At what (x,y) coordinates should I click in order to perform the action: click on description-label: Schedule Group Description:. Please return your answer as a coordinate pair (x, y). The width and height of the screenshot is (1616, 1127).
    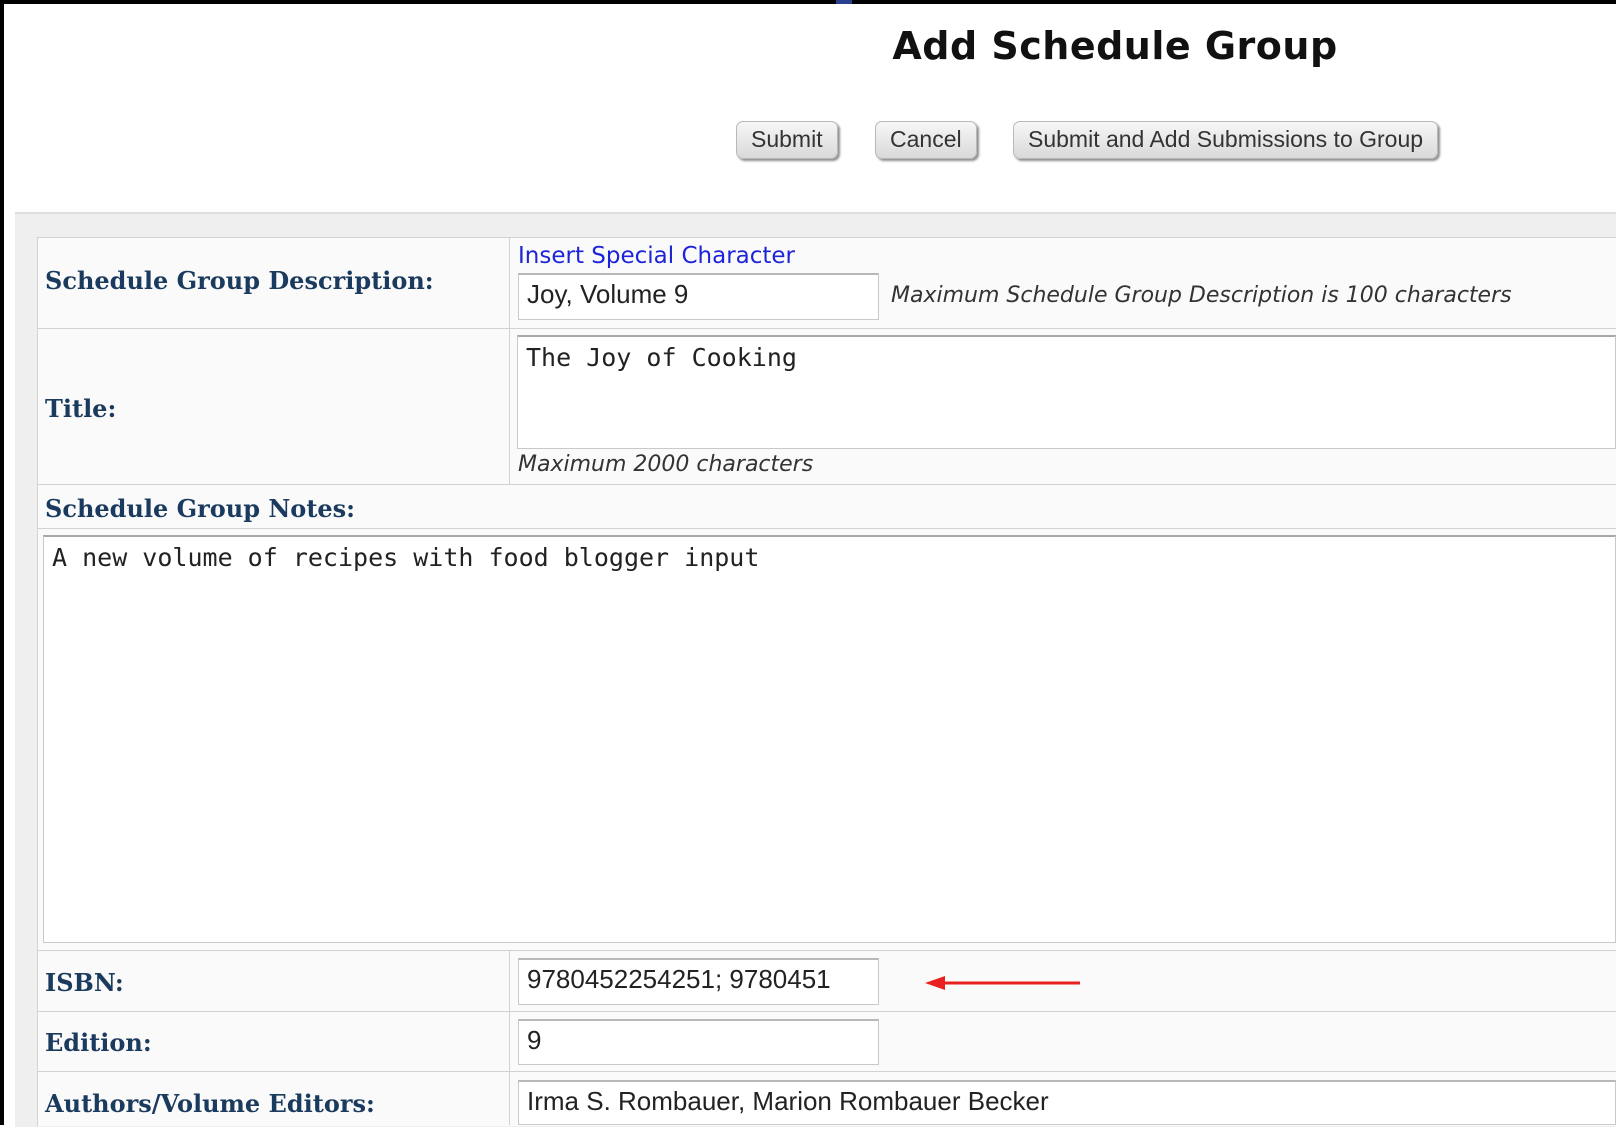
    Looking at the image, I should click on (239, 280).